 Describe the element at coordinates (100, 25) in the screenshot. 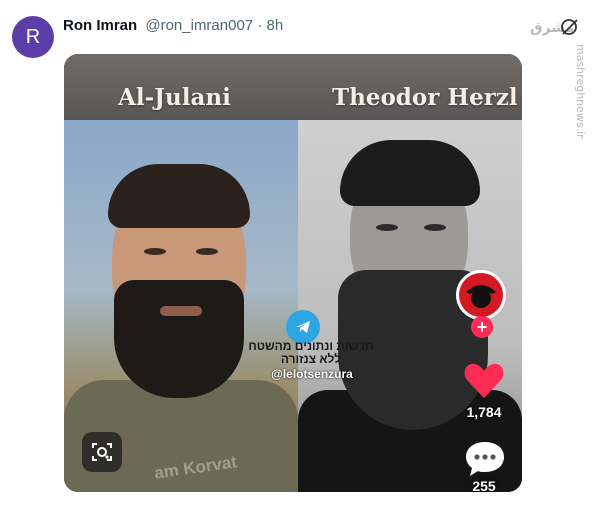

I see `author-display-name: Ron Imran` at that location.